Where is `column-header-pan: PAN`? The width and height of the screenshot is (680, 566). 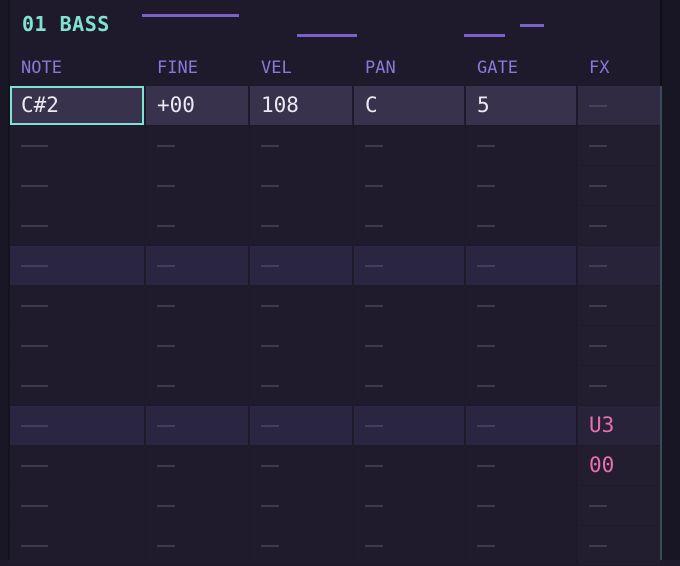 column-header-pan: PAN is located at coordinates (380, 68).